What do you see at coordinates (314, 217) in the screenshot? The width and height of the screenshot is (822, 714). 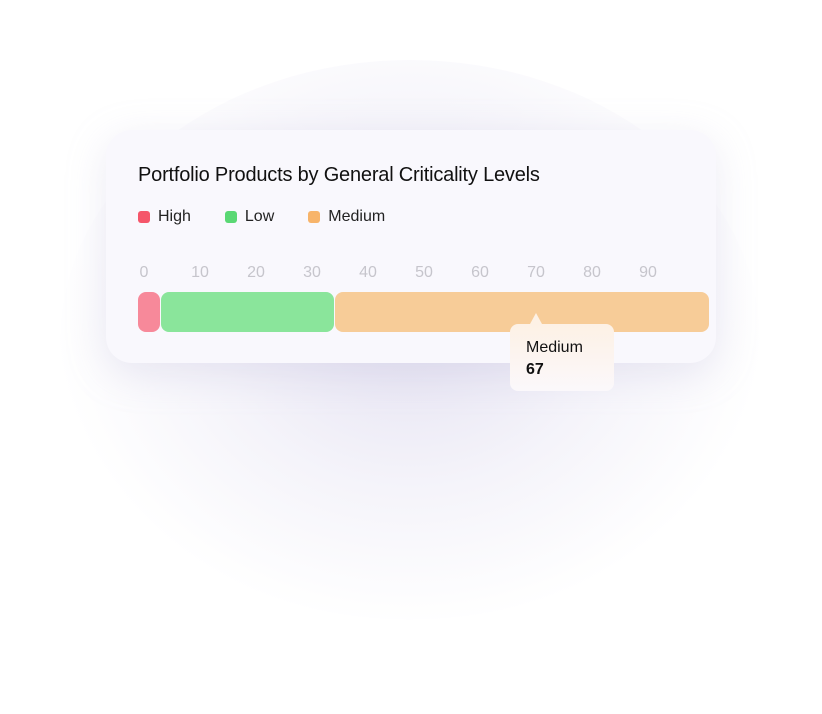 I see `legend-swatch-medium` at bounding box center [314, 217].